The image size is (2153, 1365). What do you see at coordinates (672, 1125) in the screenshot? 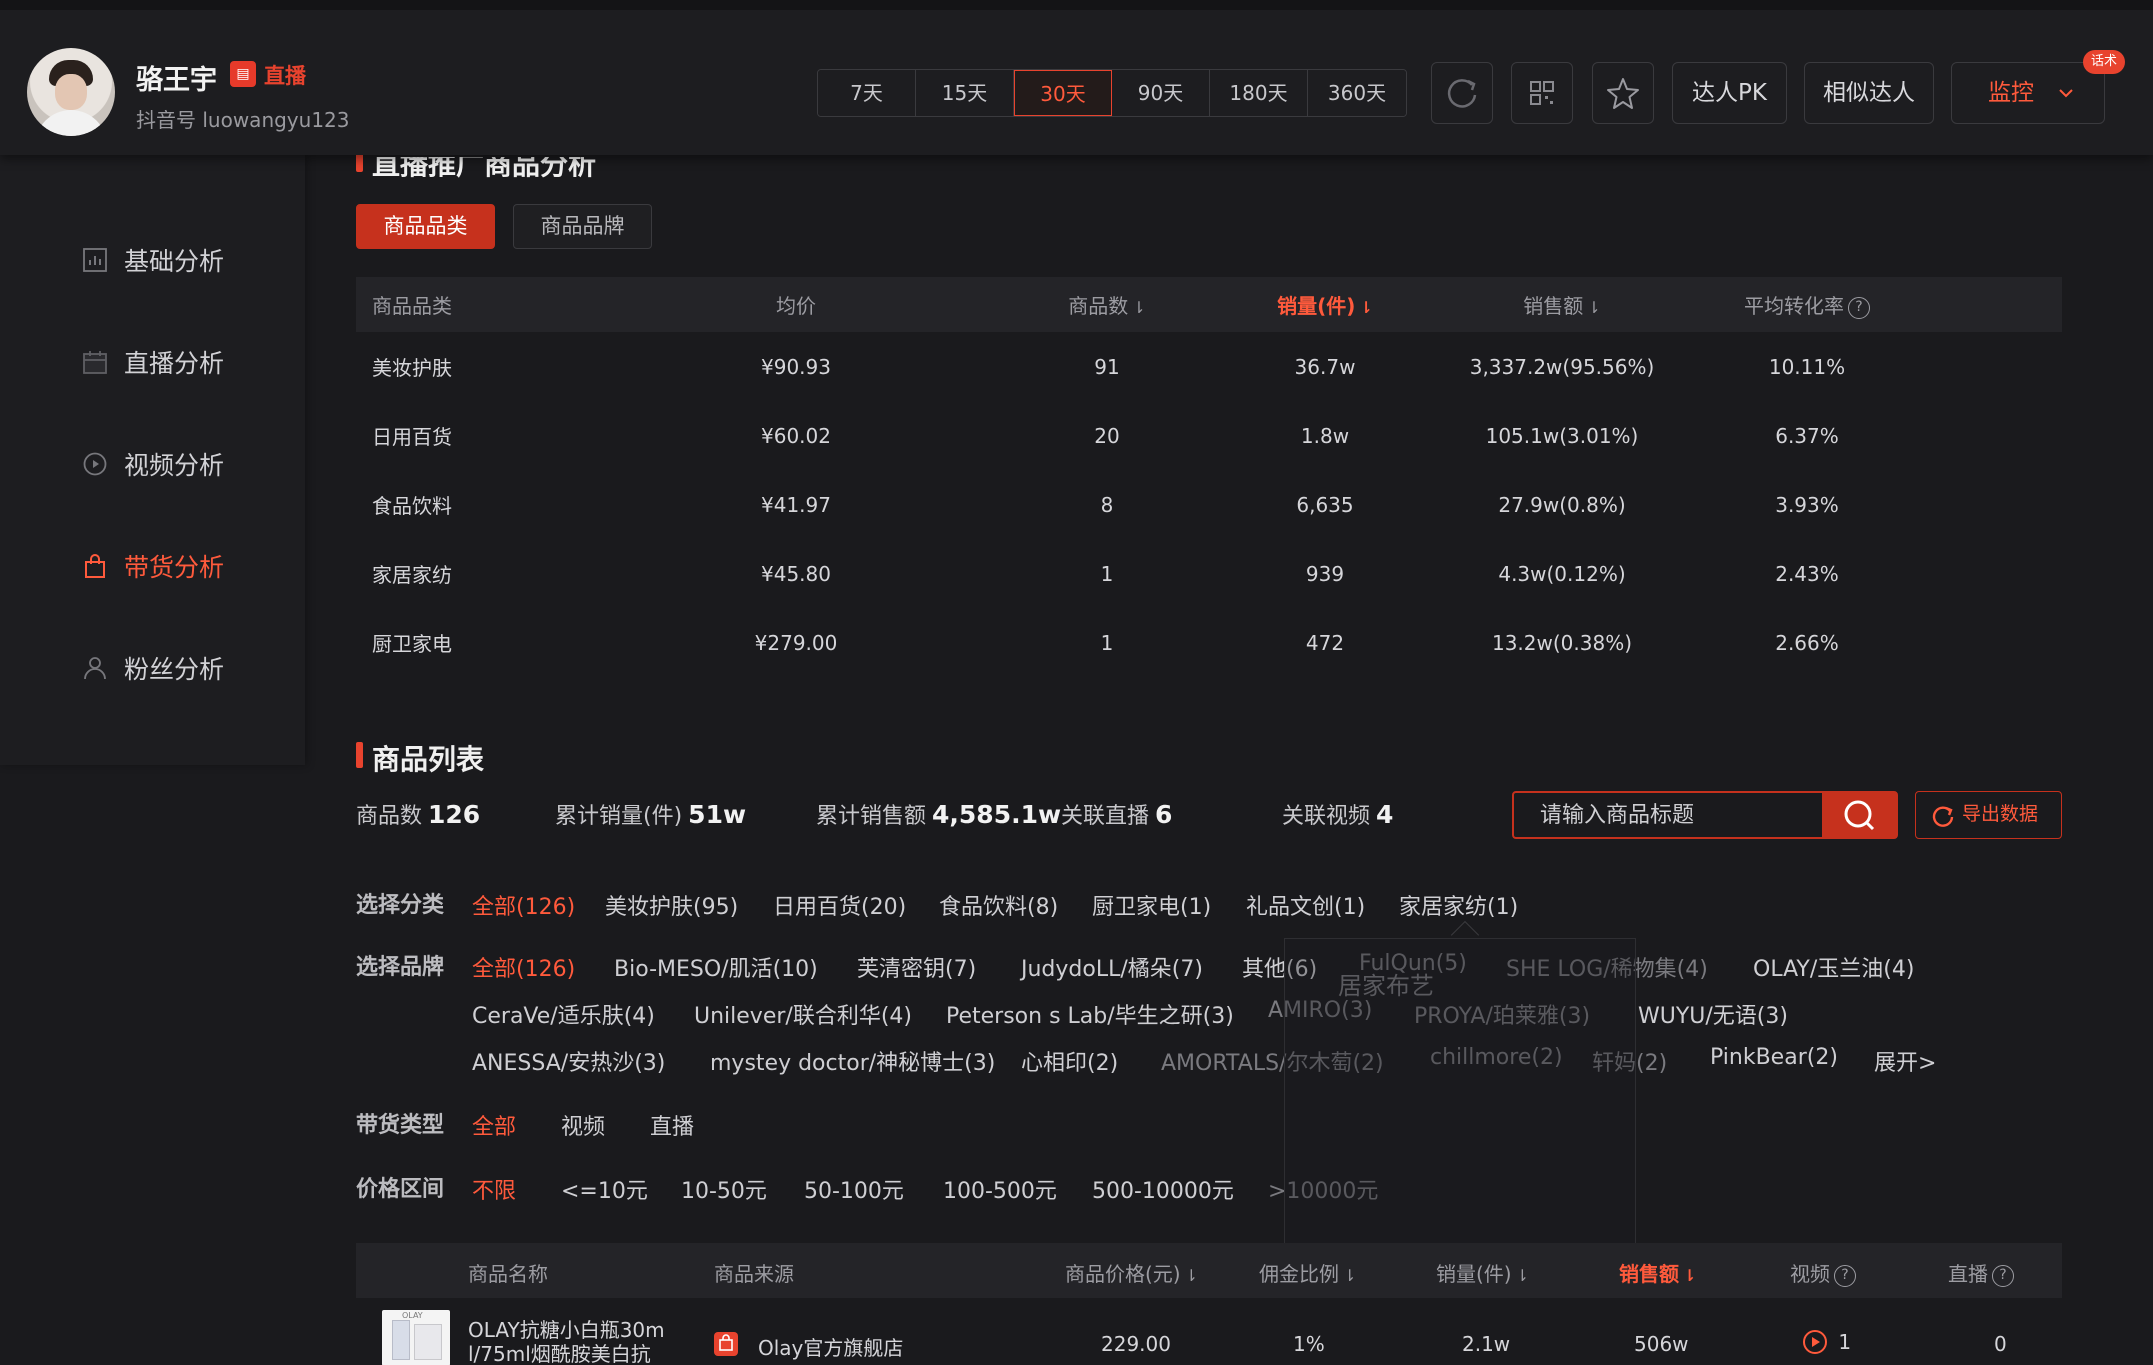
I see `filter-type-option: 直播` at bounding box center [672, 1125].